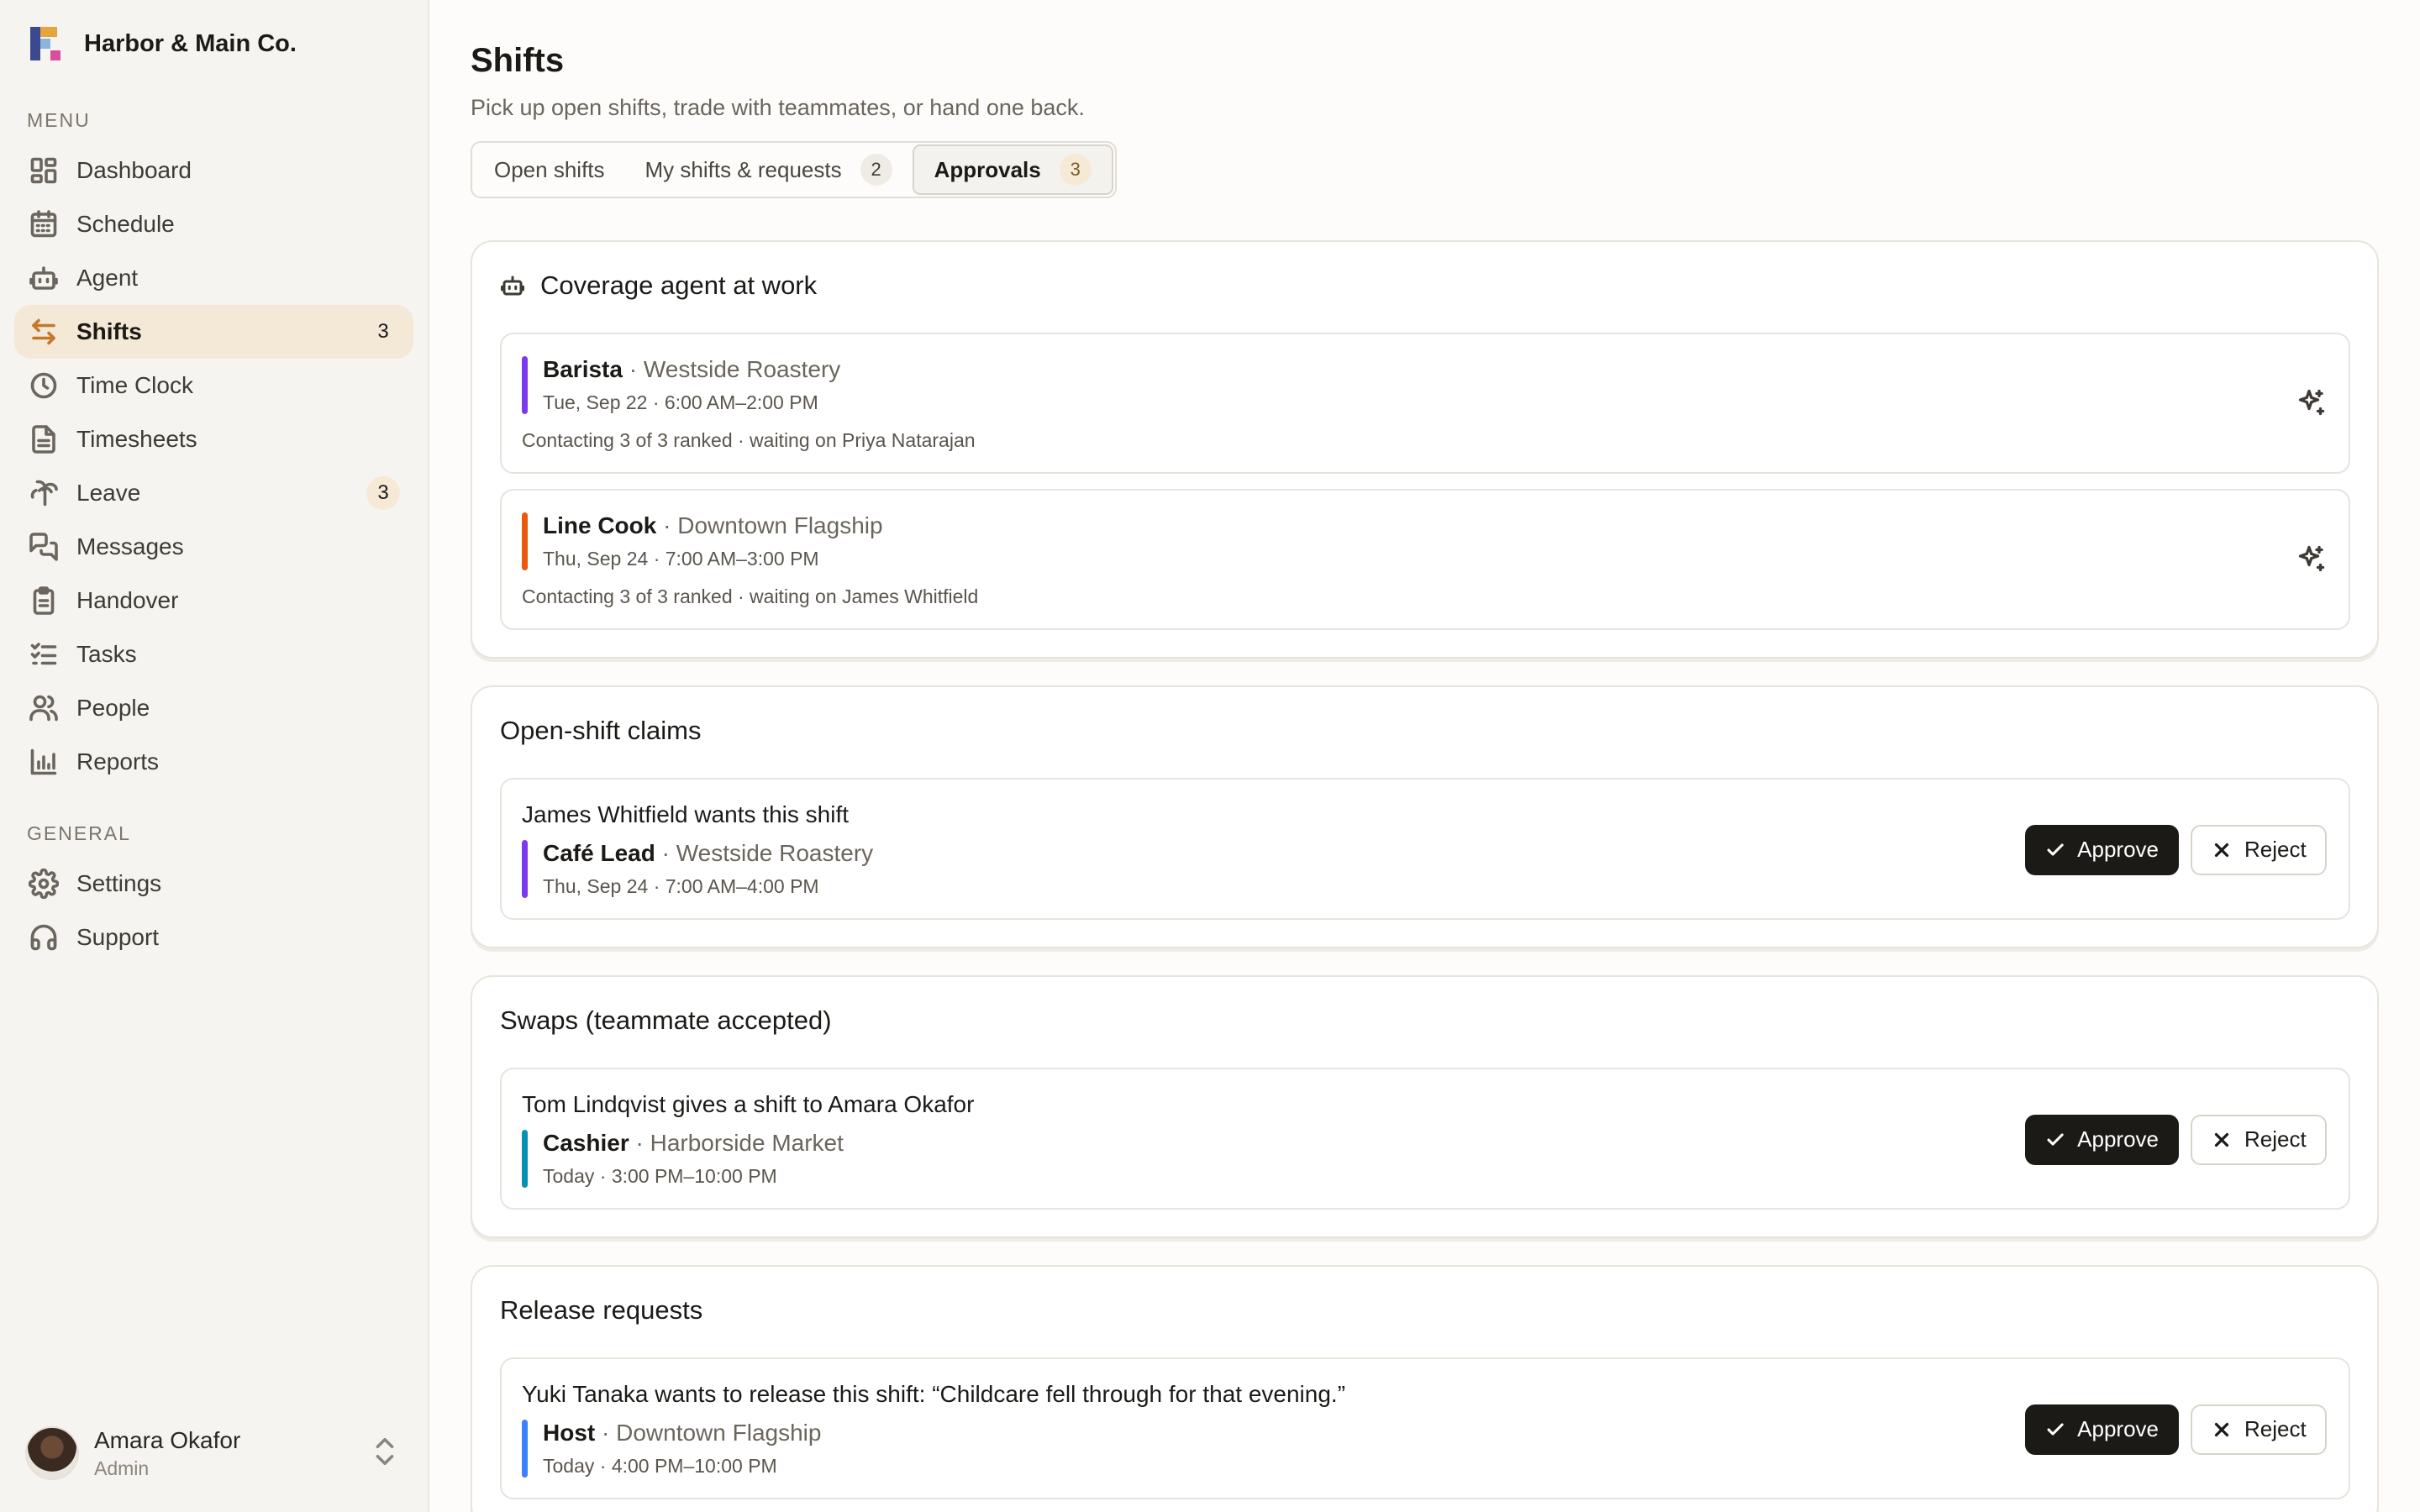 The height and width of the screenshot is (1512, 2420). What do you see at coordinates (988, 169) in the screenshot?
I see `tab-label: Approvals` at bounding box center [988, 169].